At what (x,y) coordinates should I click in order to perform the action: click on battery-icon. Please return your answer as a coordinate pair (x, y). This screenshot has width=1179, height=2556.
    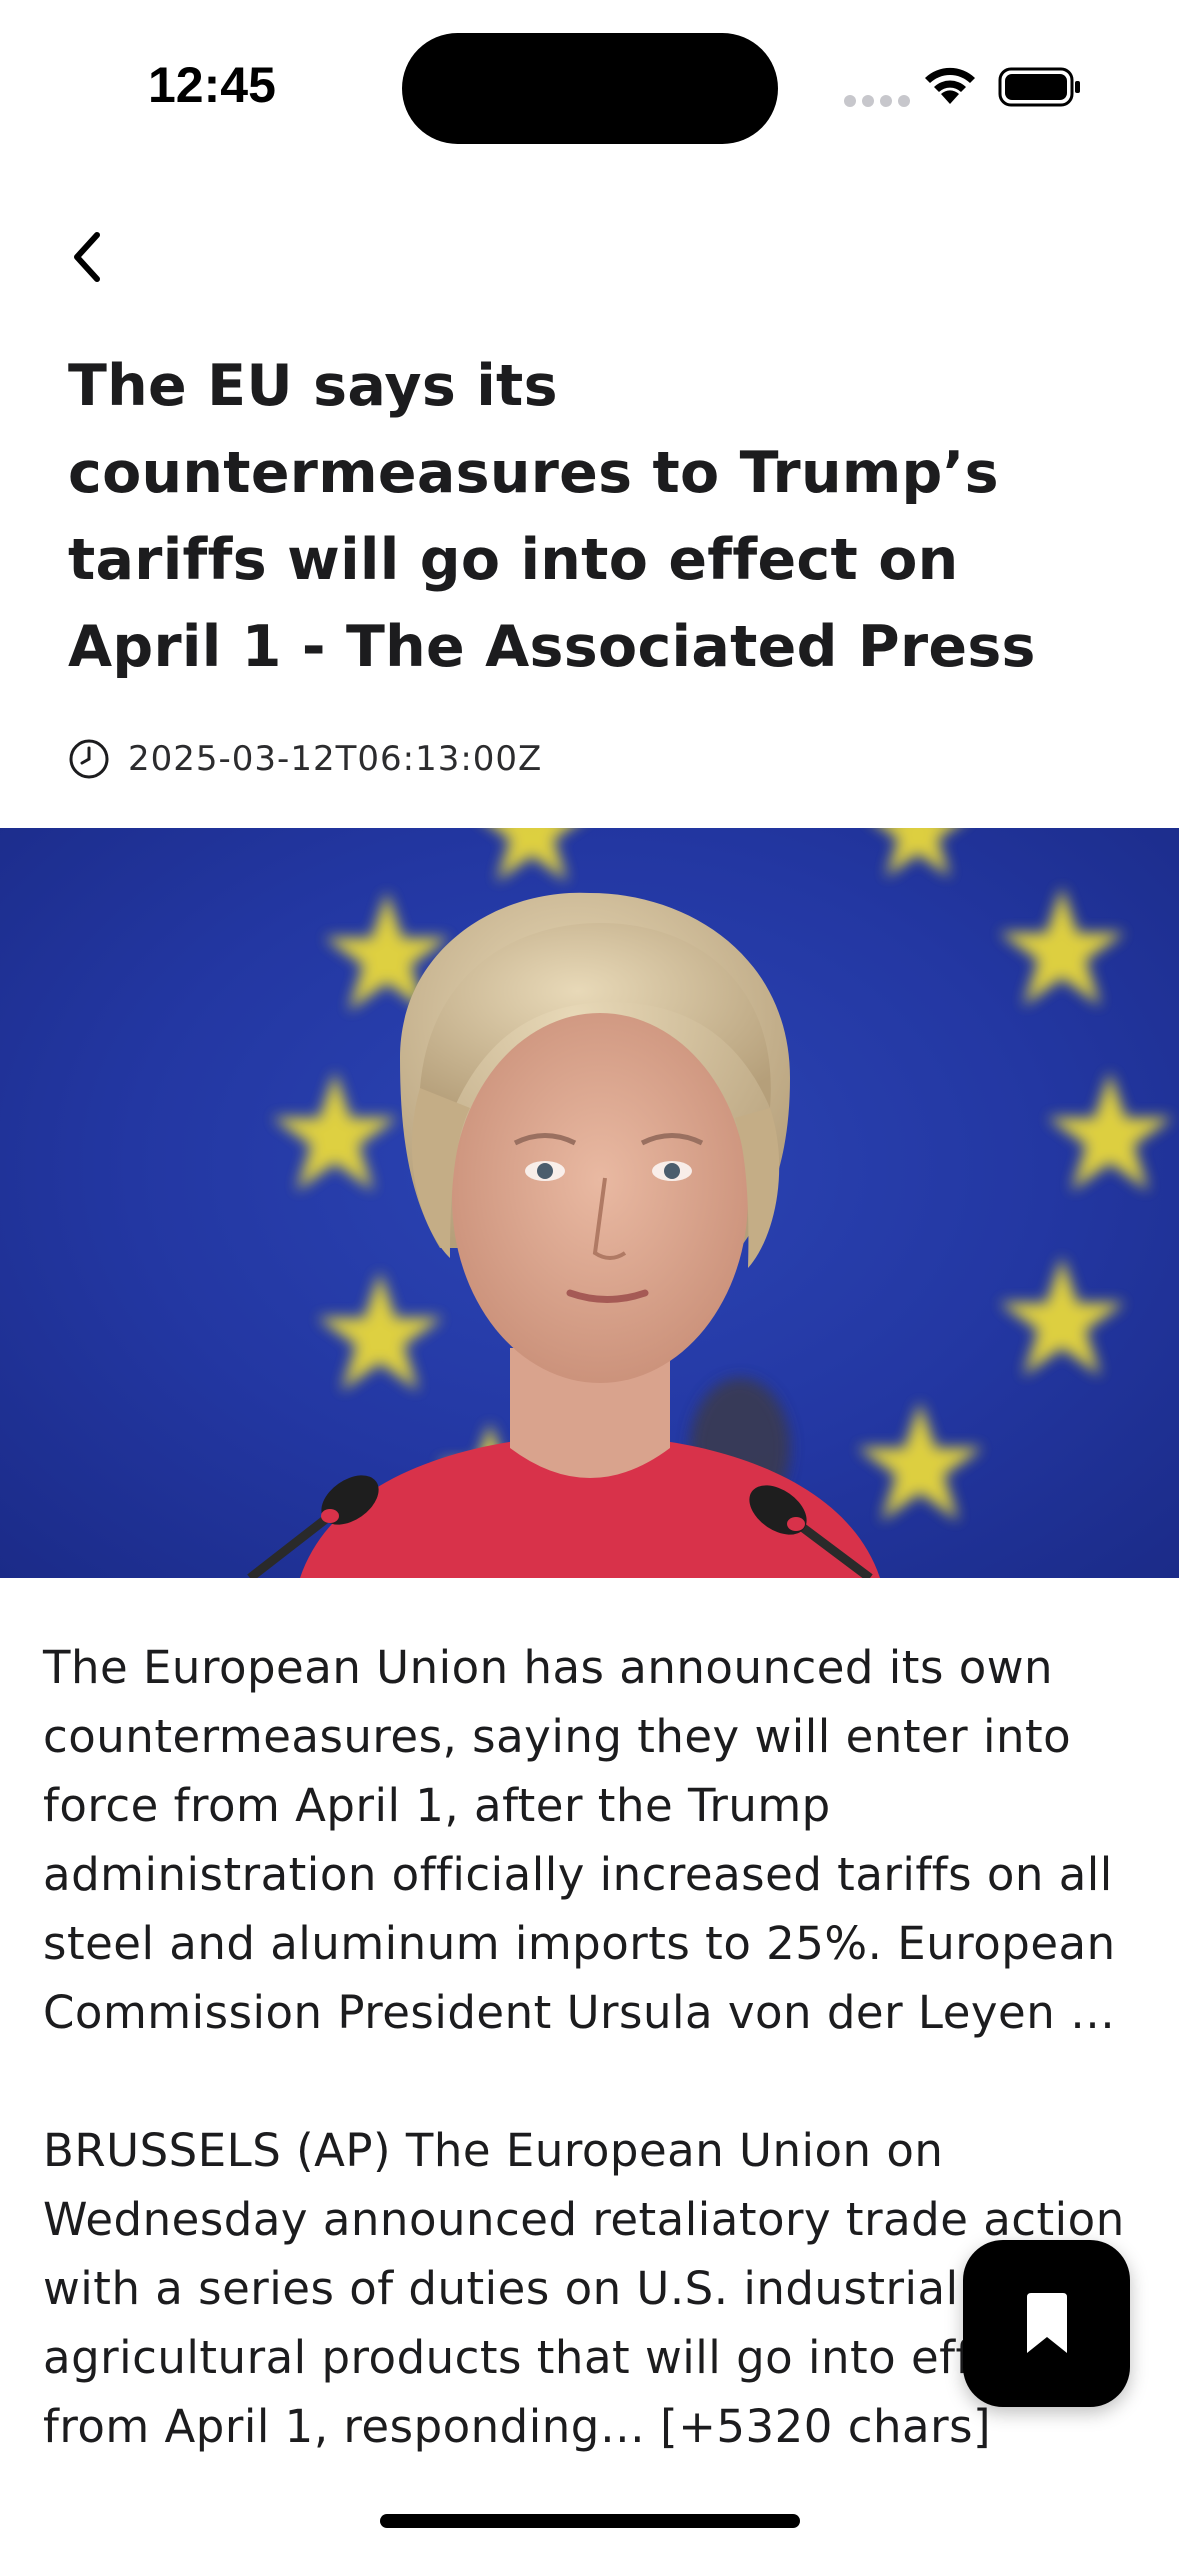
    Looking at the image, I should click on (1039, 87).